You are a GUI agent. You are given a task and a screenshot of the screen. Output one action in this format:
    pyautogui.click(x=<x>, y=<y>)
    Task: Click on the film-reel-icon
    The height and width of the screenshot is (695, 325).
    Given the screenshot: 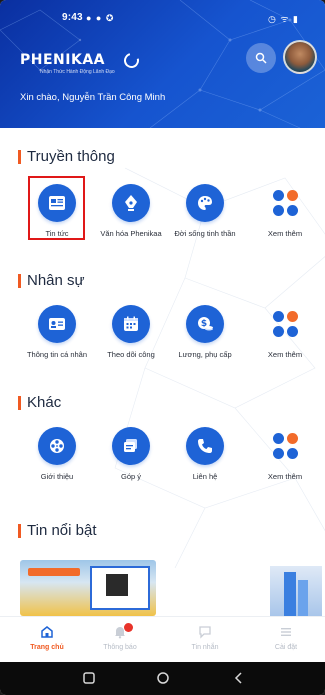 What is the action you would take?
    pyautogui.click(x=57, y=446)
    